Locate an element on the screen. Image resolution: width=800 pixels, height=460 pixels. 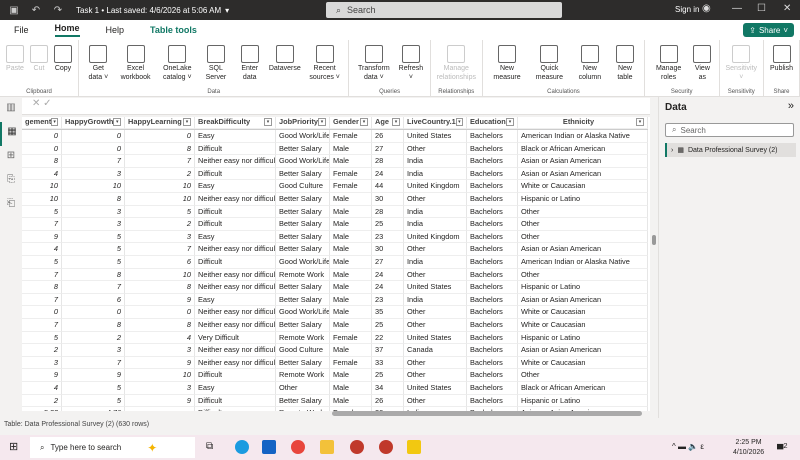
table-cell: 25 is located at coordinates (388, 224).